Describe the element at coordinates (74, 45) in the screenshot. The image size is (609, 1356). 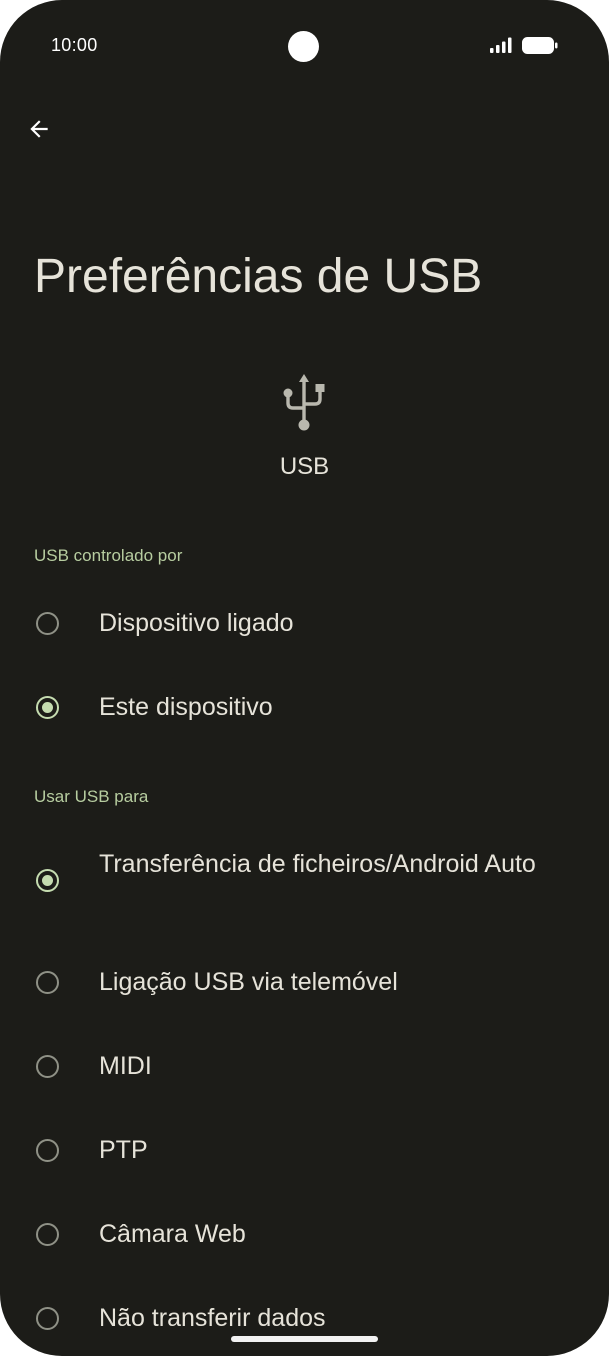
I see `status-time: 10:00` at that location.